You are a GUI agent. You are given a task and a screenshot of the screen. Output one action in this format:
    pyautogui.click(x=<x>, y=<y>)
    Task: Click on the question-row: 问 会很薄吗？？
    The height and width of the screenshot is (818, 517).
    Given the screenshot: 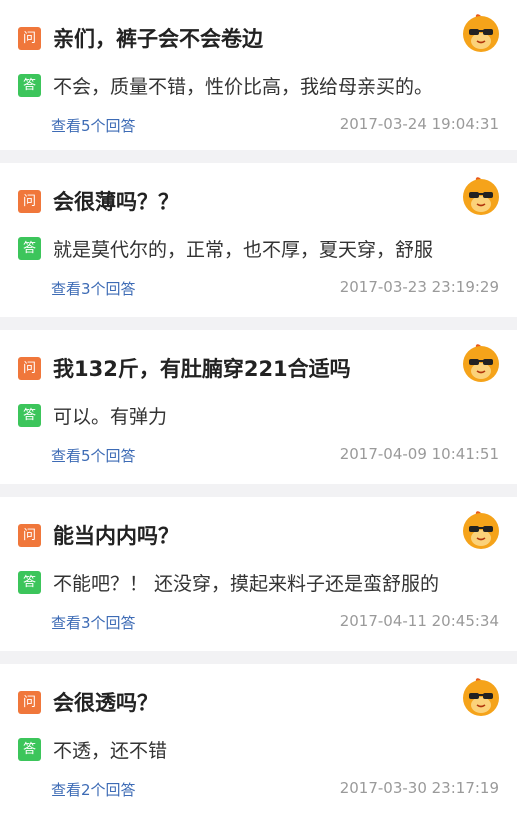 What is the action you would take?
    pyautogui.click(x=98, y=201)
    